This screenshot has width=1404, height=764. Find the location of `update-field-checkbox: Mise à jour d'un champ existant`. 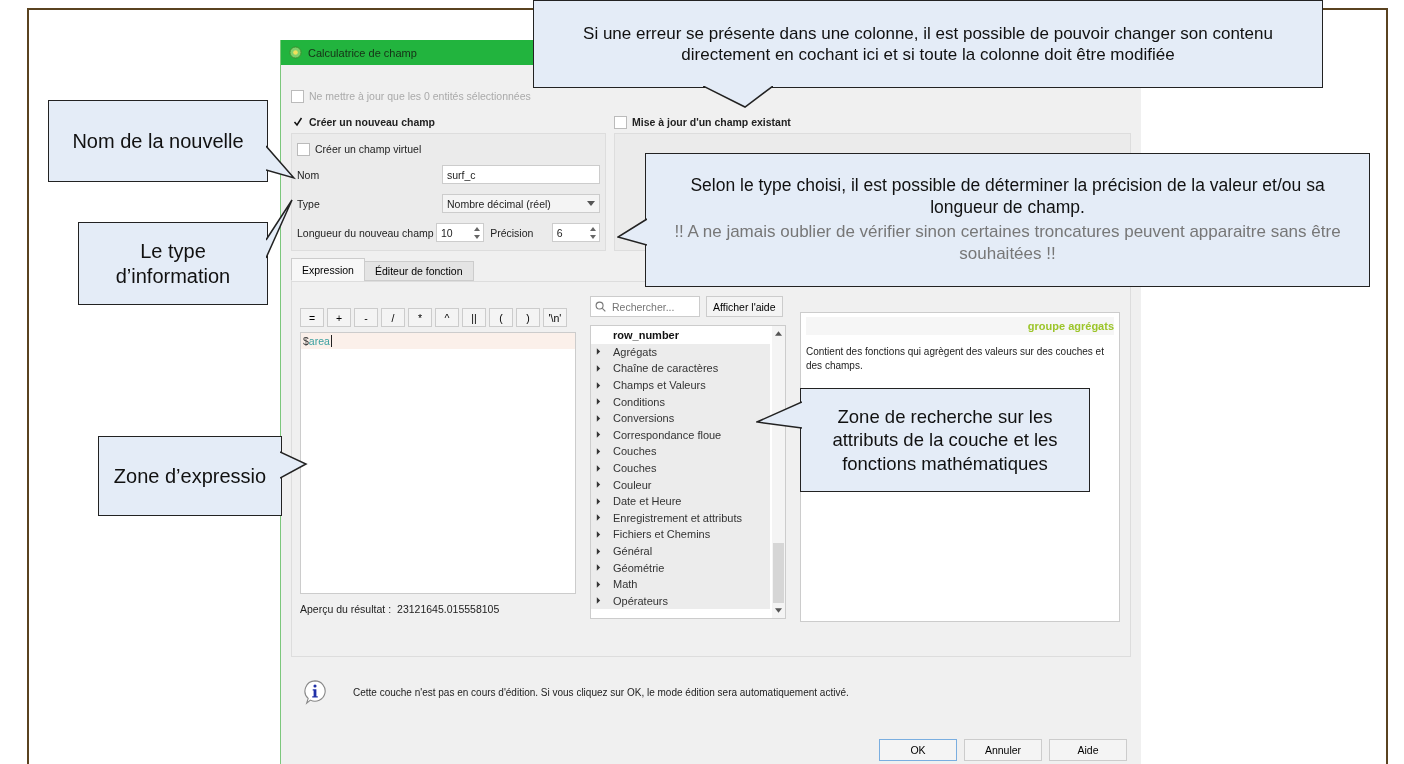

update-field-checkbox: Mise à jour d'un champ existant is located at coordinates (872, 122).